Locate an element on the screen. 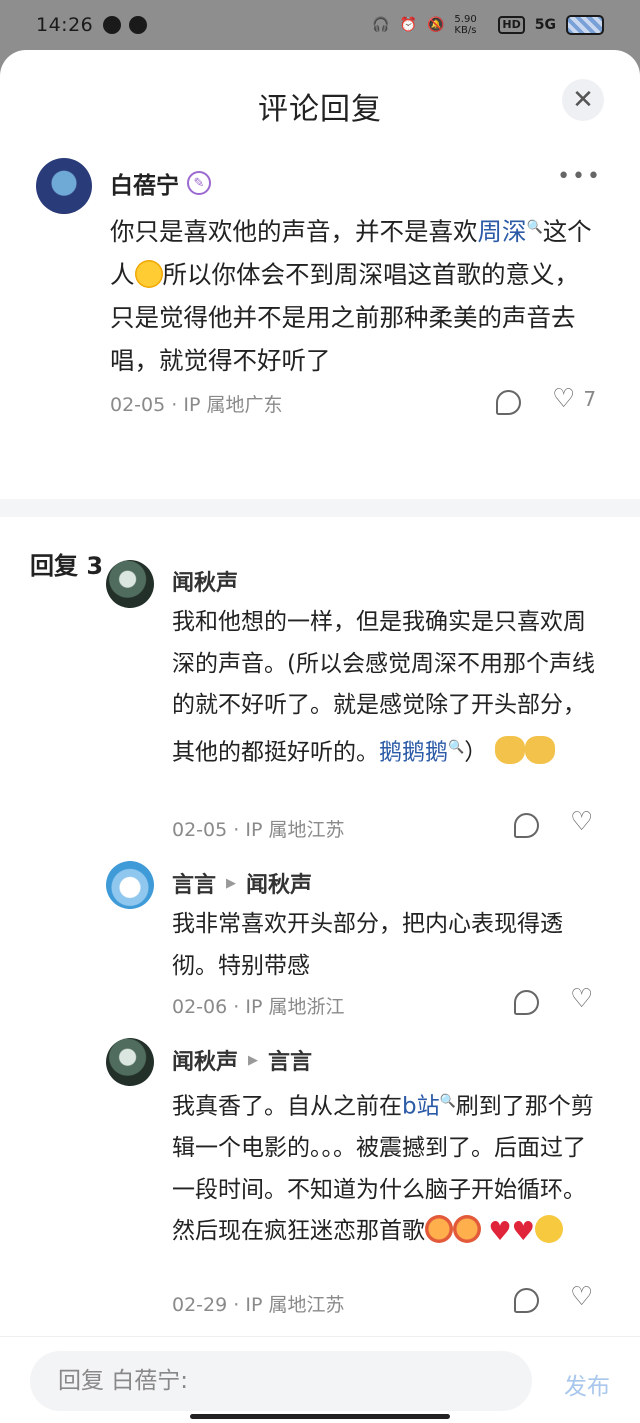 The height and width of the screenshot is (1423, 640). reply-meta: 02-06 · IP 属地浙江 is located at coordinates (258, 1007).